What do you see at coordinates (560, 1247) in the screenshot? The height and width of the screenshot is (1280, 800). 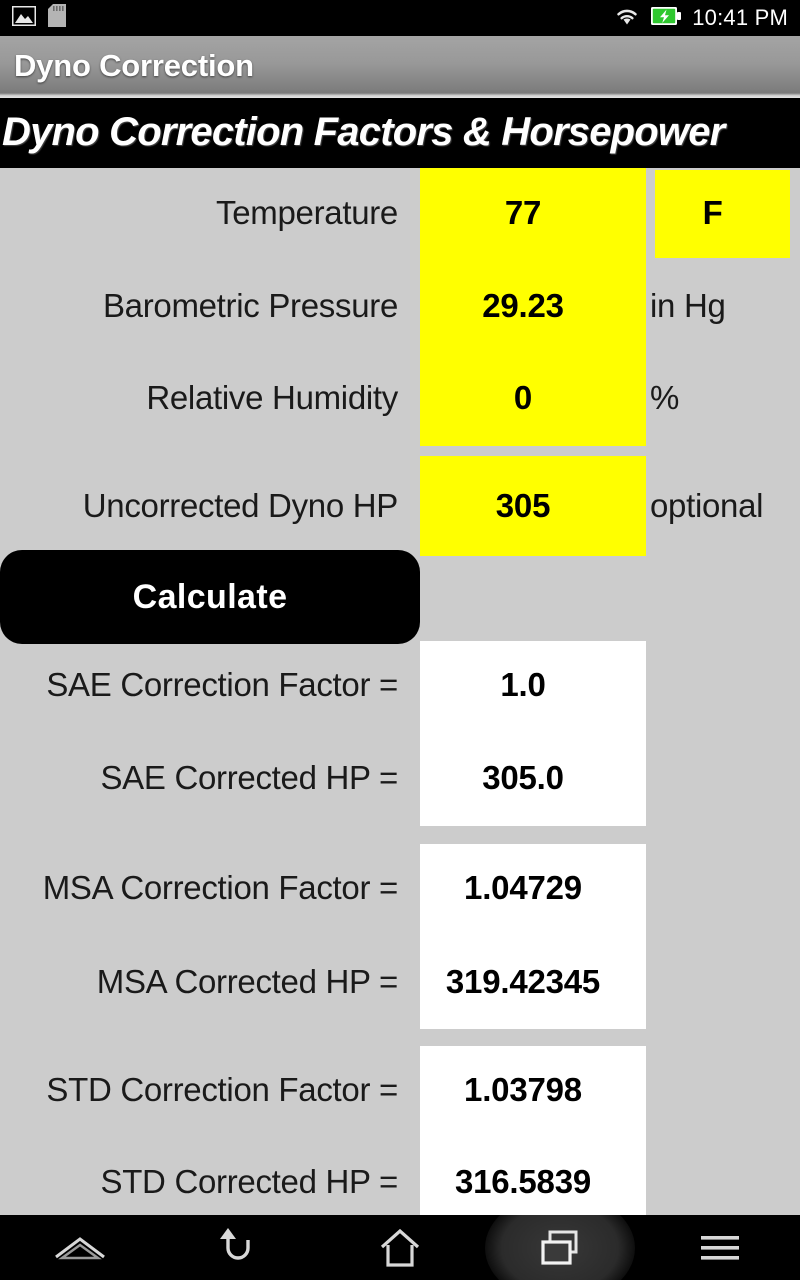 I see `recent-apps-icon` at bounding box center [560, 1247].